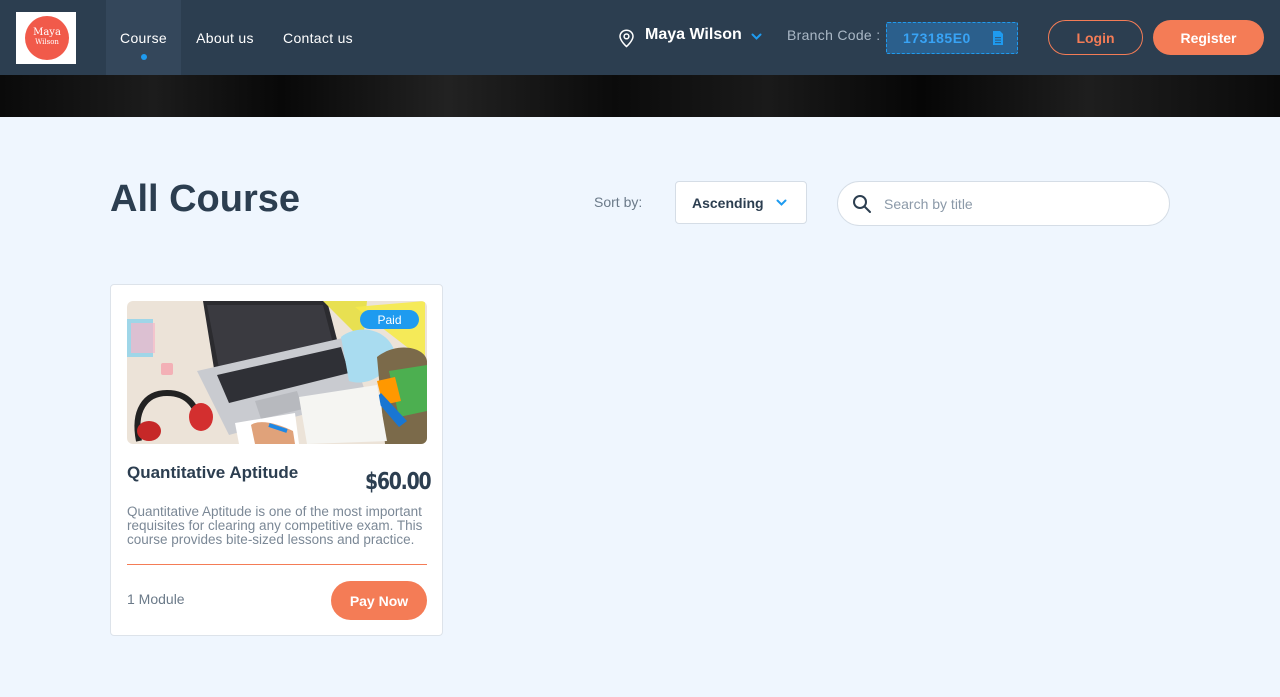 The image size is (1280, 697). Describe the element at coordinates (618, 202) in the screenshot. I see `sort-label: Sort by:` at that location.